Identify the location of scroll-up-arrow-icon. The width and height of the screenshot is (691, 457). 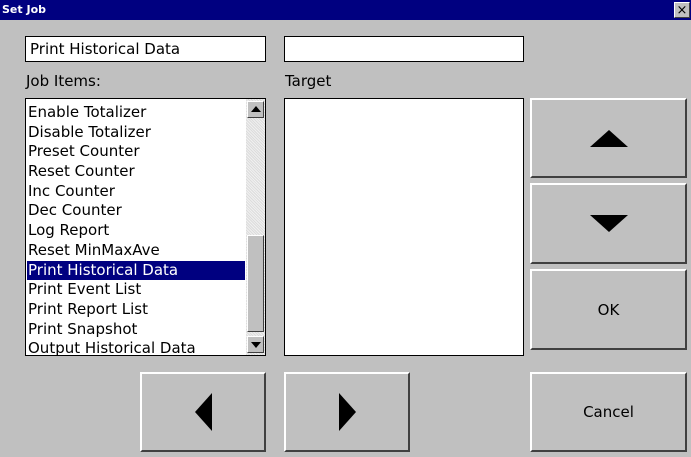
(256, 109).